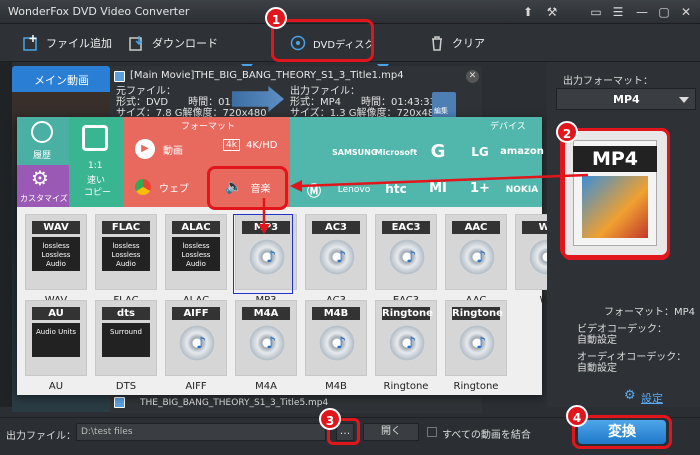 This screenshot has width=700, height=455. I want to click on htc-logo: htc, so click(396, 189).